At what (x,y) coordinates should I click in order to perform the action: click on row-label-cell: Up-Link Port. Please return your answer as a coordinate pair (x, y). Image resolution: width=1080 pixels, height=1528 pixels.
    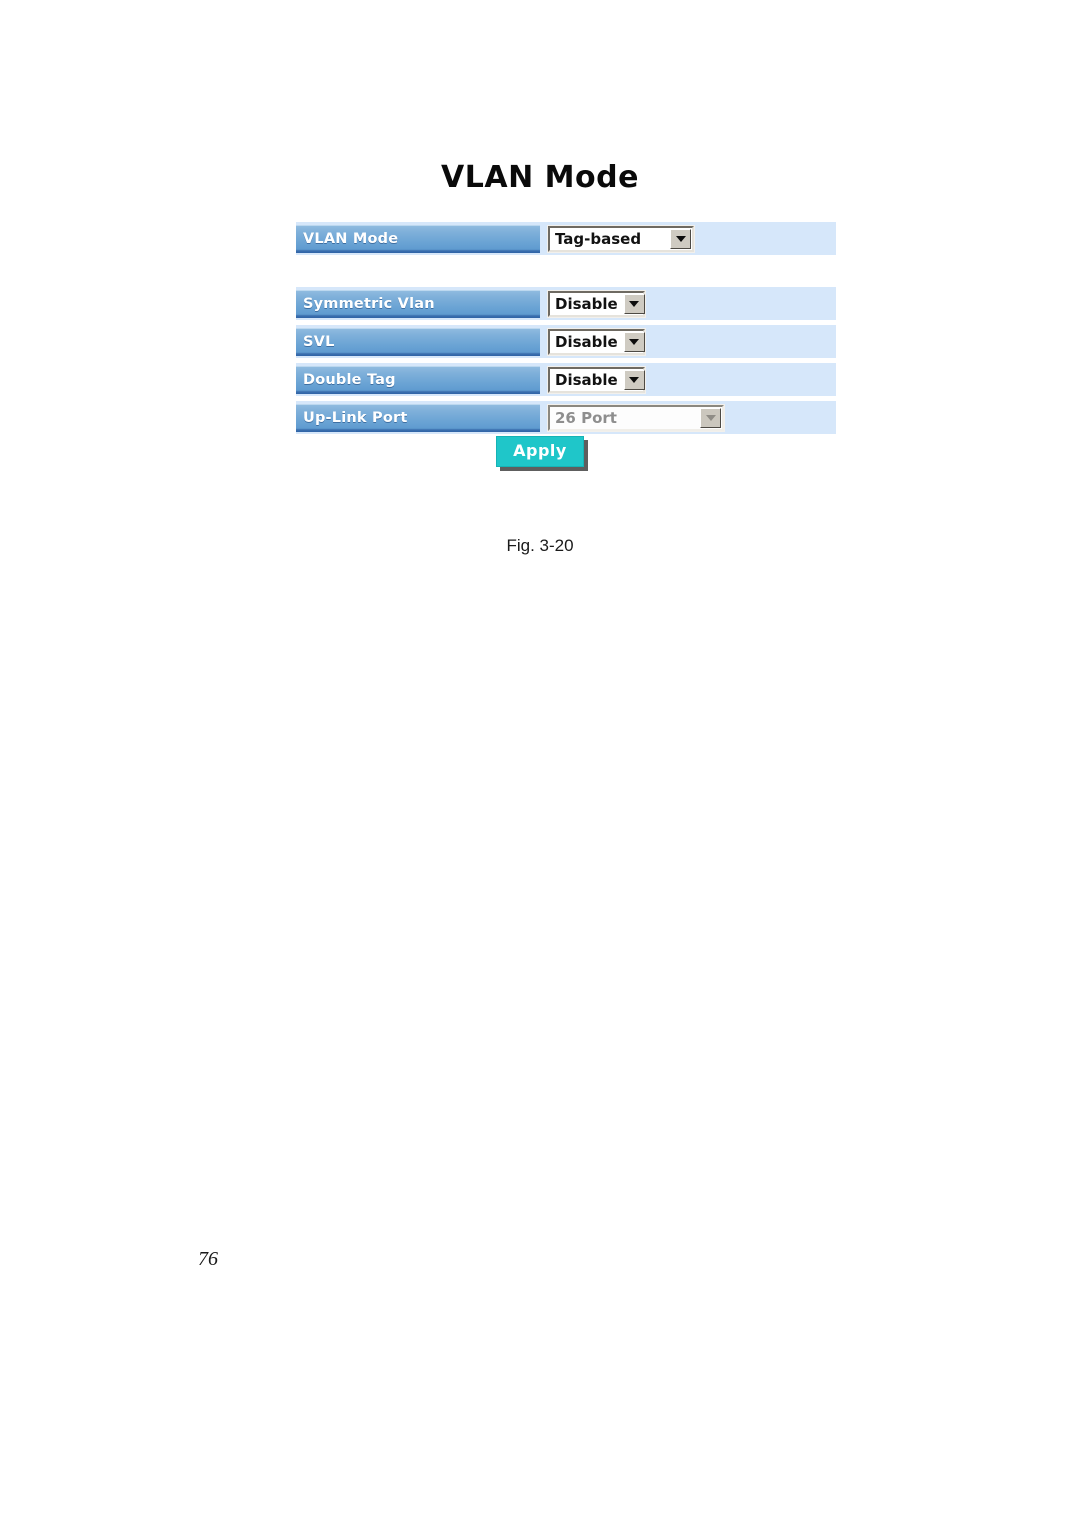
    Looking at the image, I should click on (420, 417).